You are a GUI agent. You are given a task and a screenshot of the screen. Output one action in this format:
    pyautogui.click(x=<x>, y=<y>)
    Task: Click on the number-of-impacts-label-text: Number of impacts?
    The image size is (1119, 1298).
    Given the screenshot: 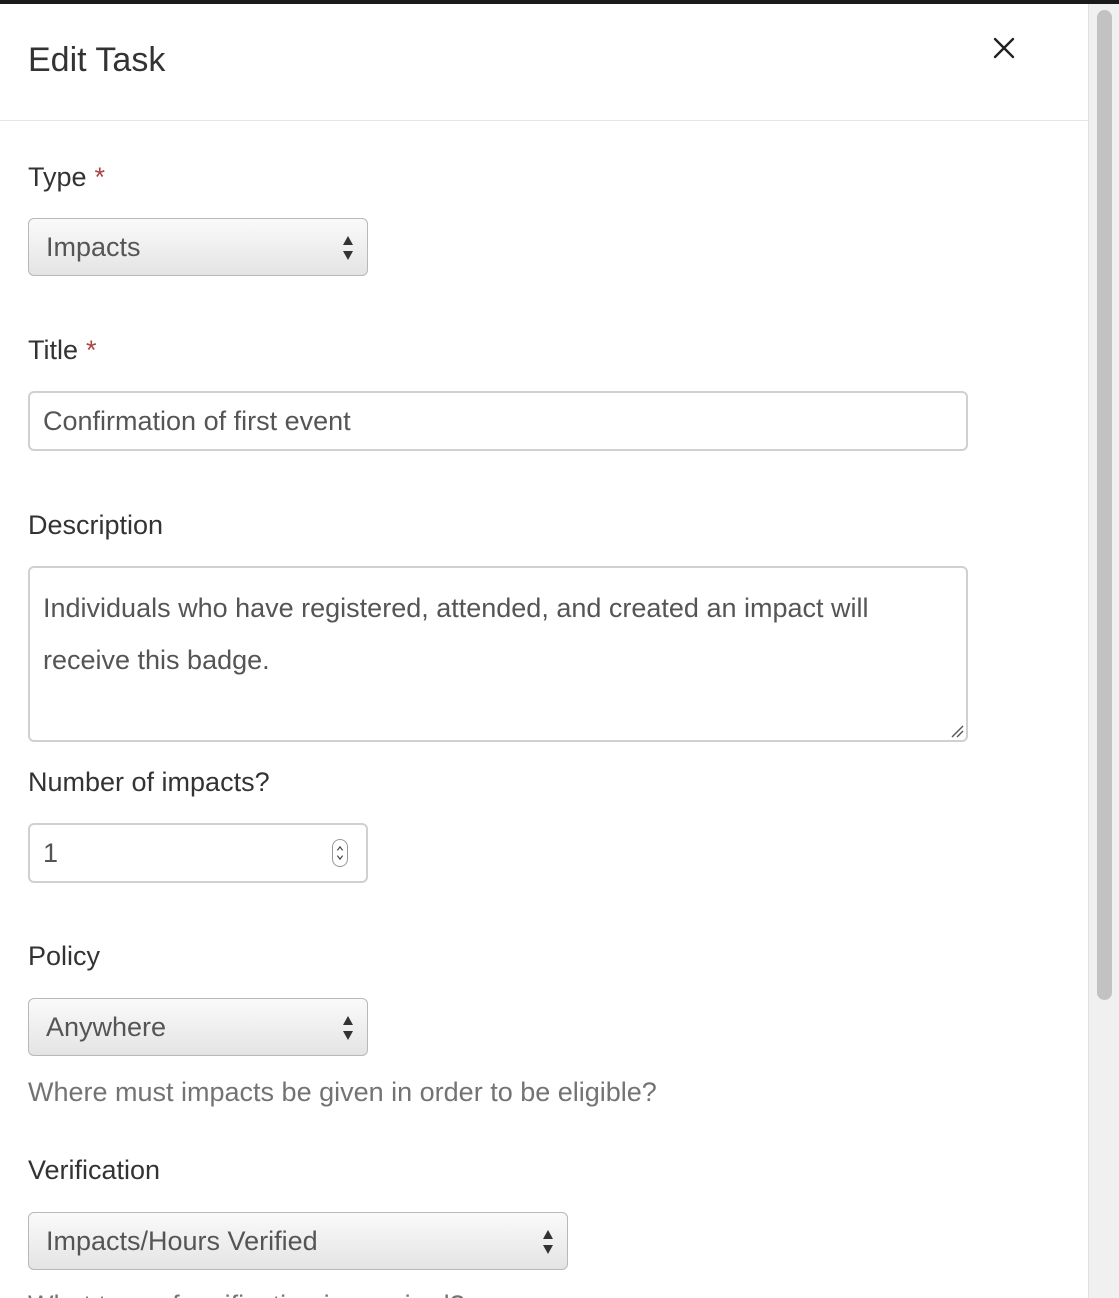 What is the action you would take?
    pyautogui.click(x=149, y=782)
    